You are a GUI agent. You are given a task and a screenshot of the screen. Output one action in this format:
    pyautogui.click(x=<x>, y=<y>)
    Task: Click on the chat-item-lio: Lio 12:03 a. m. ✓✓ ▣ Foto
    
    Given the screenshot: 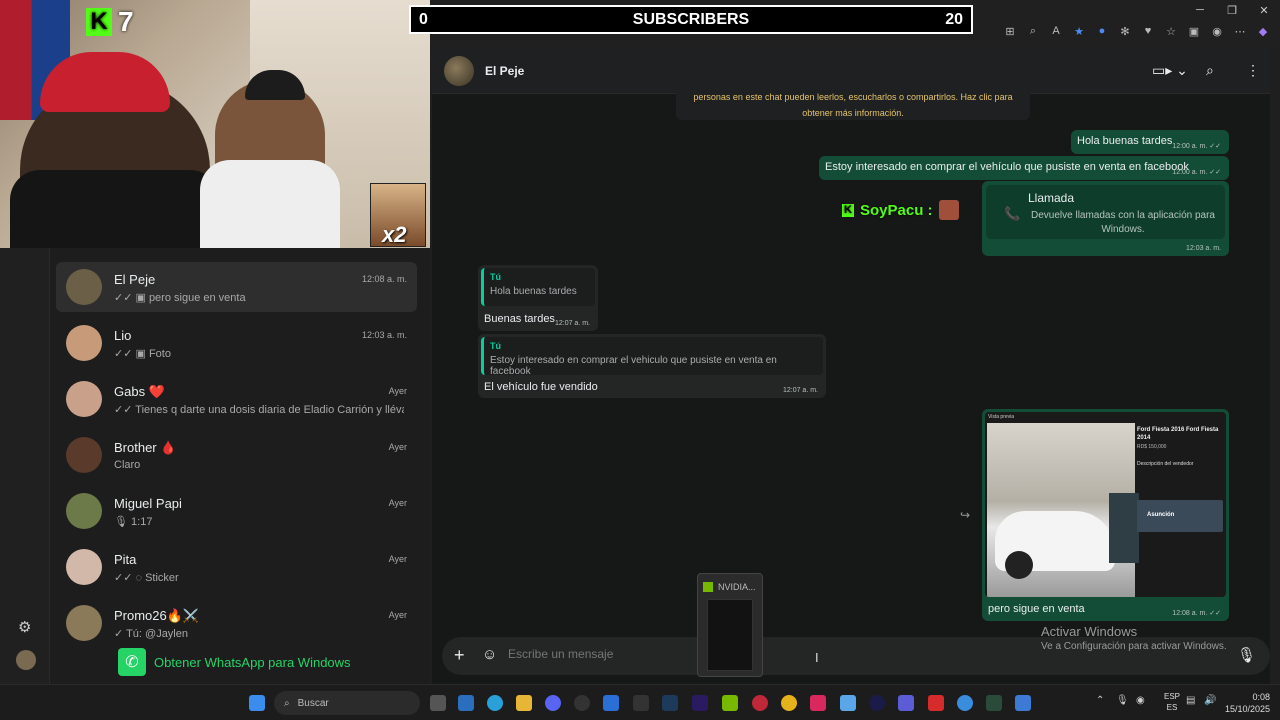 What is the action you would take?
    pyautogui.click(x=236, y=343)
    